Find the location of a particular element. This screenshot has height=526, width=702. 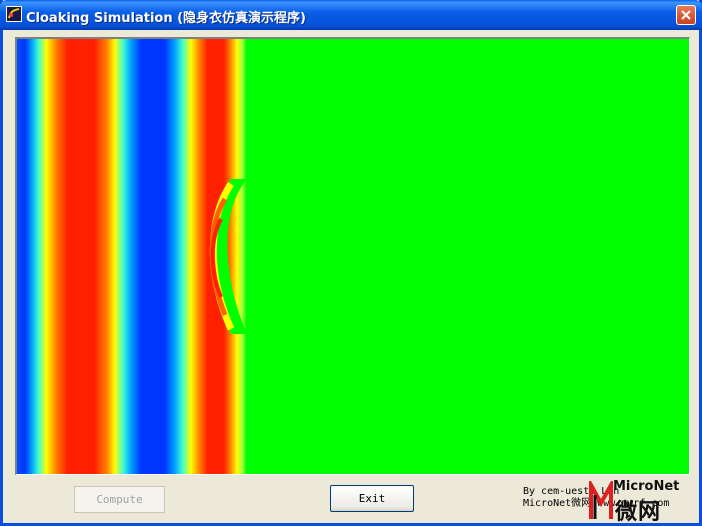

micronet-watermark: MicroNet 微网 is located at coordinates (645, 501).